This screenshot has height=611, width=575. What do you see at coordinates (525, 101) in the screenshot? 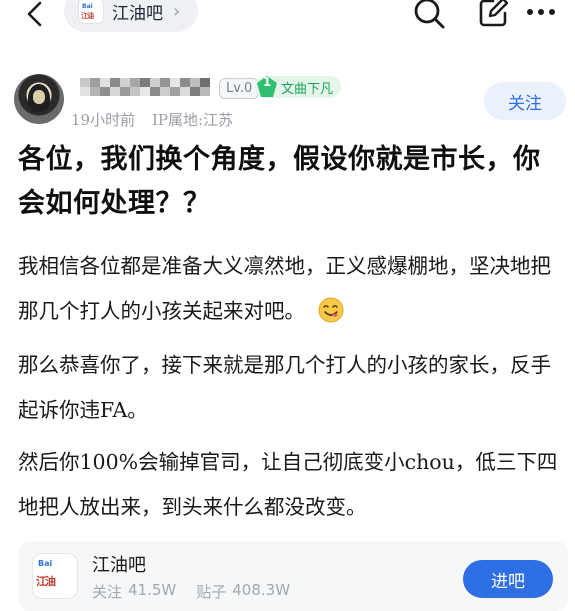
I see `follow-button: 关注` at bounding box center [525, 101].